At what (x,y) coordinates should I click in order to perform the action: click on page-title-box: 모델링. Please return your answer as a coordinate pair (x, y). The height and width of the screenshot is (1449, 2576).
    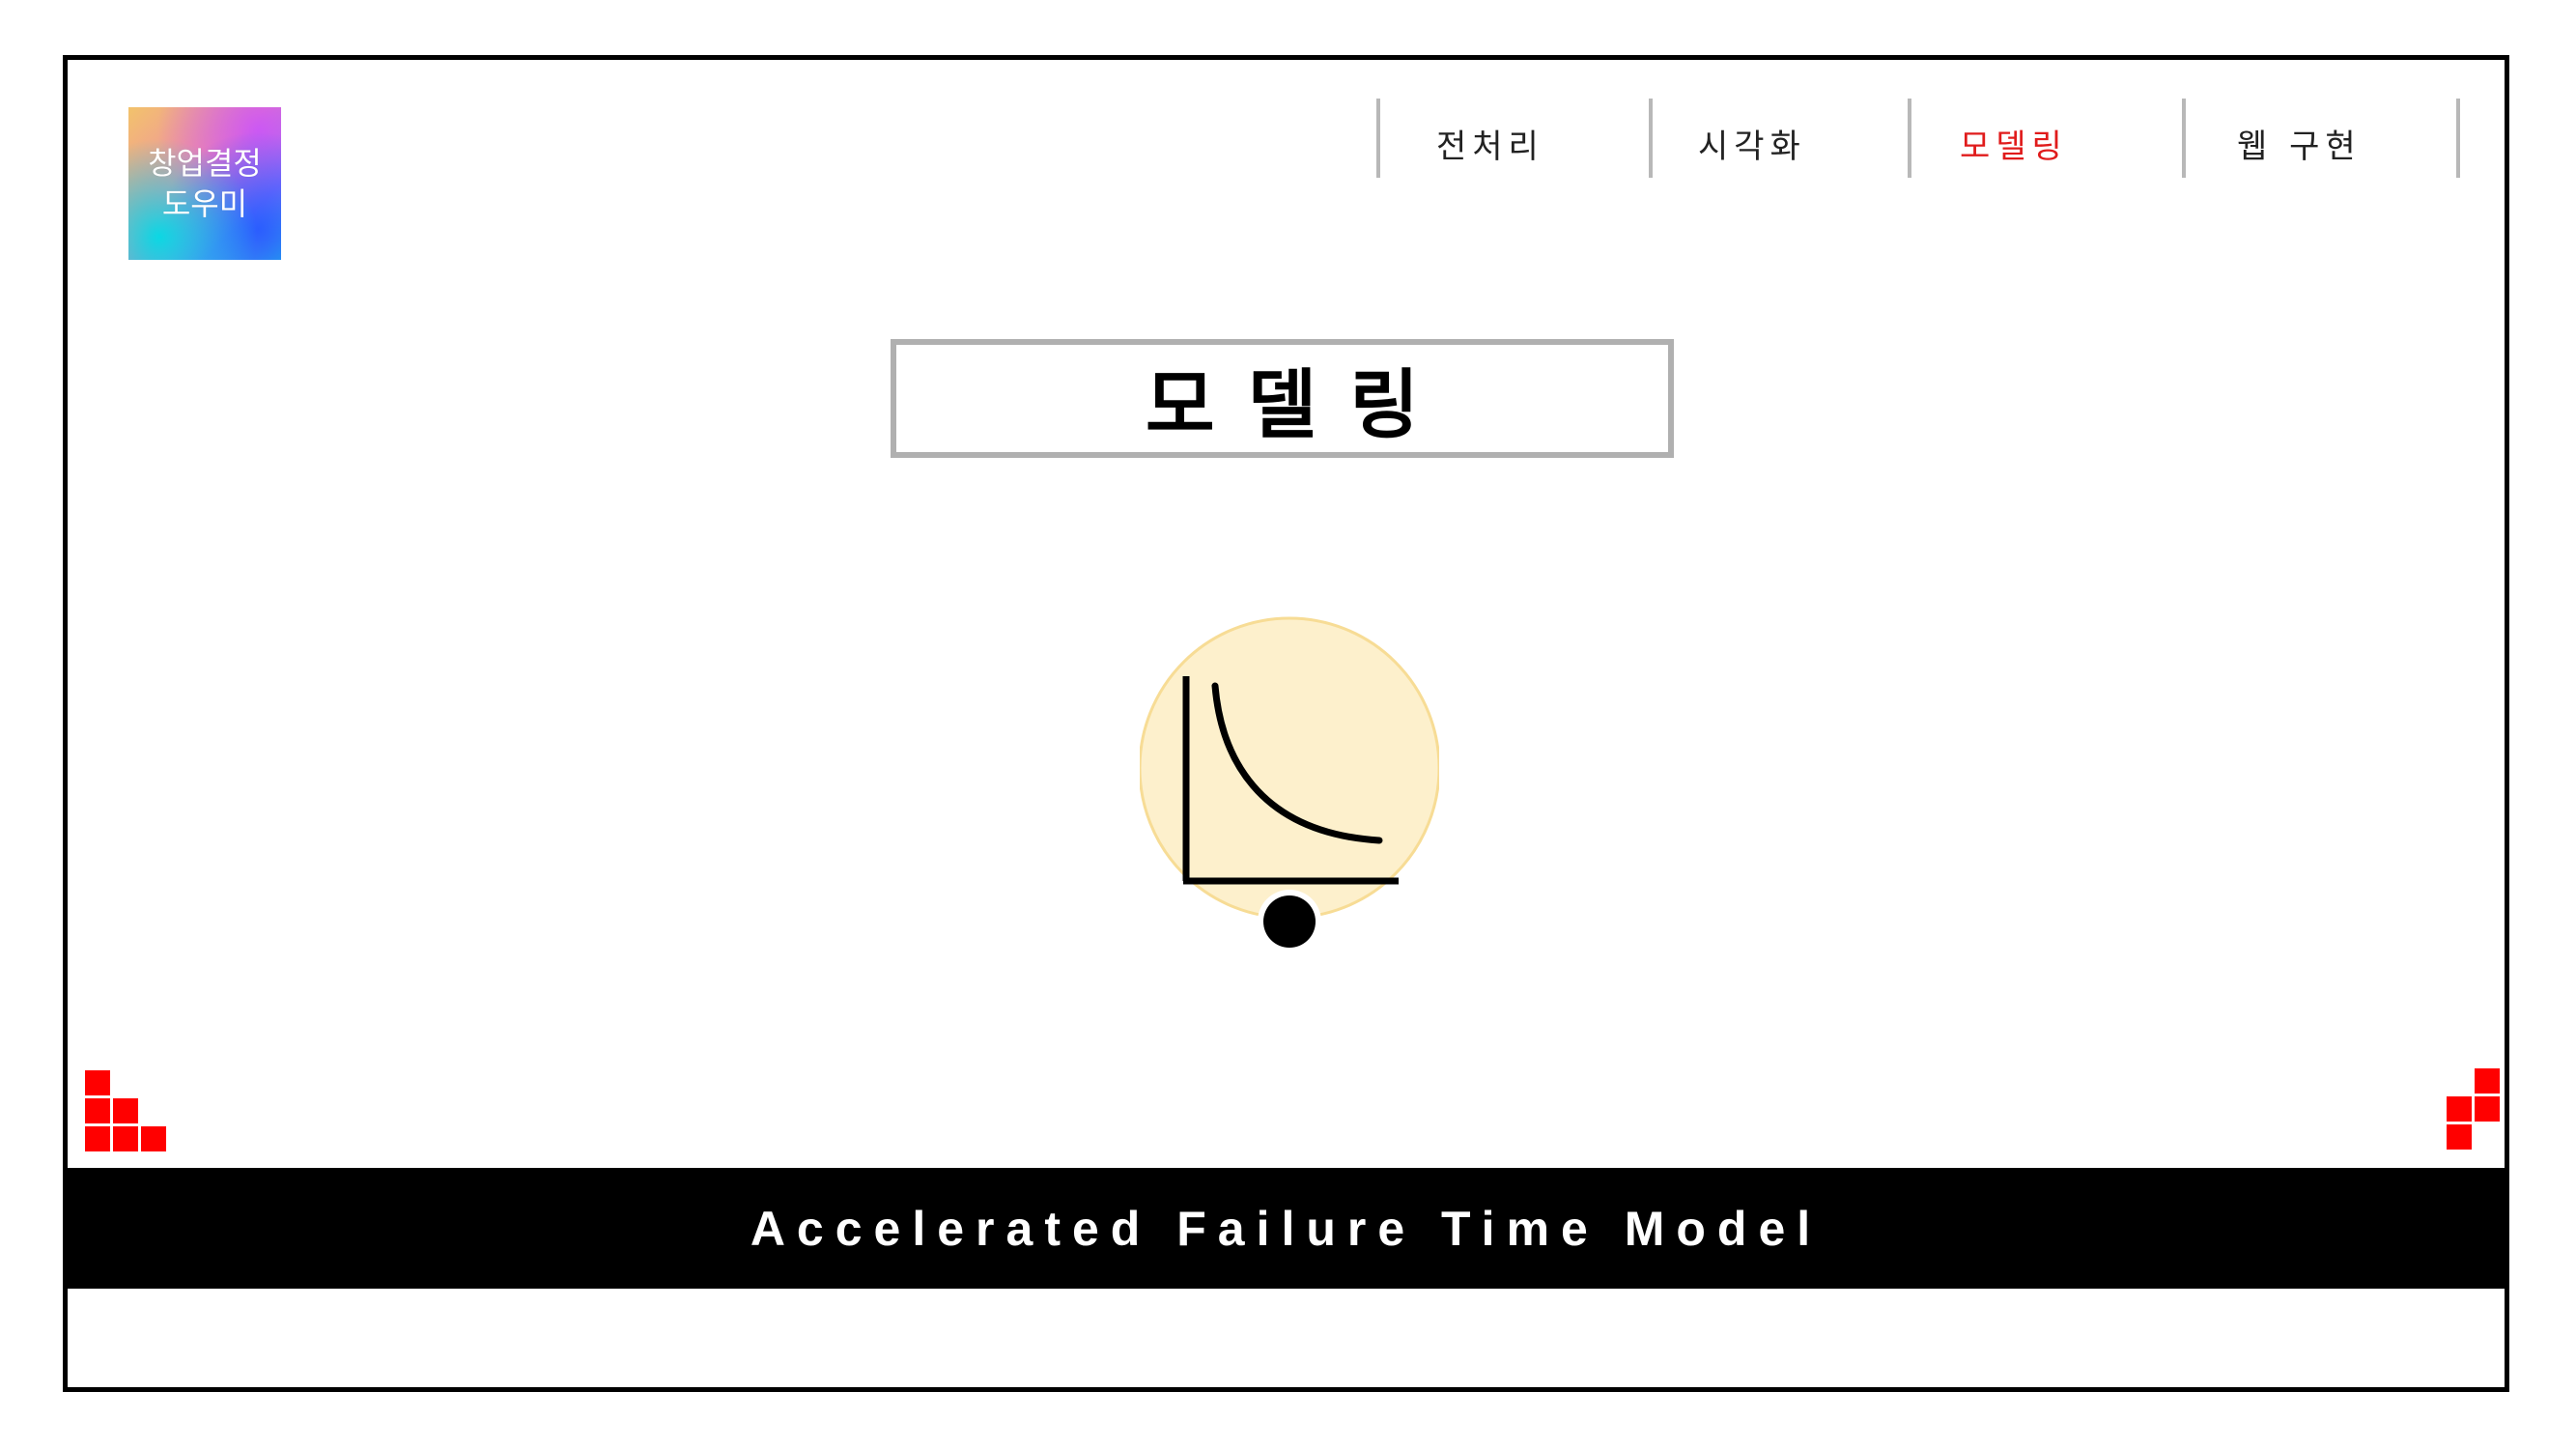
    Looking at the image, I should click on (1282, 398).